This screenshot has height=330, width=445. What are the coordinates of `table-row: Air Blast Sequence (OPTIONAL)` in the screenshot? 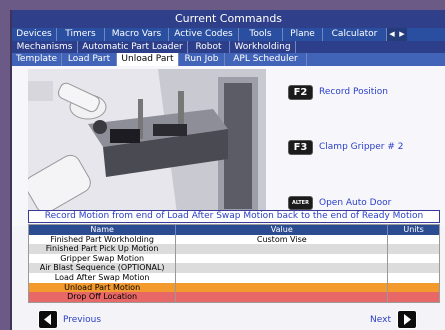 It's located at (234, 268).